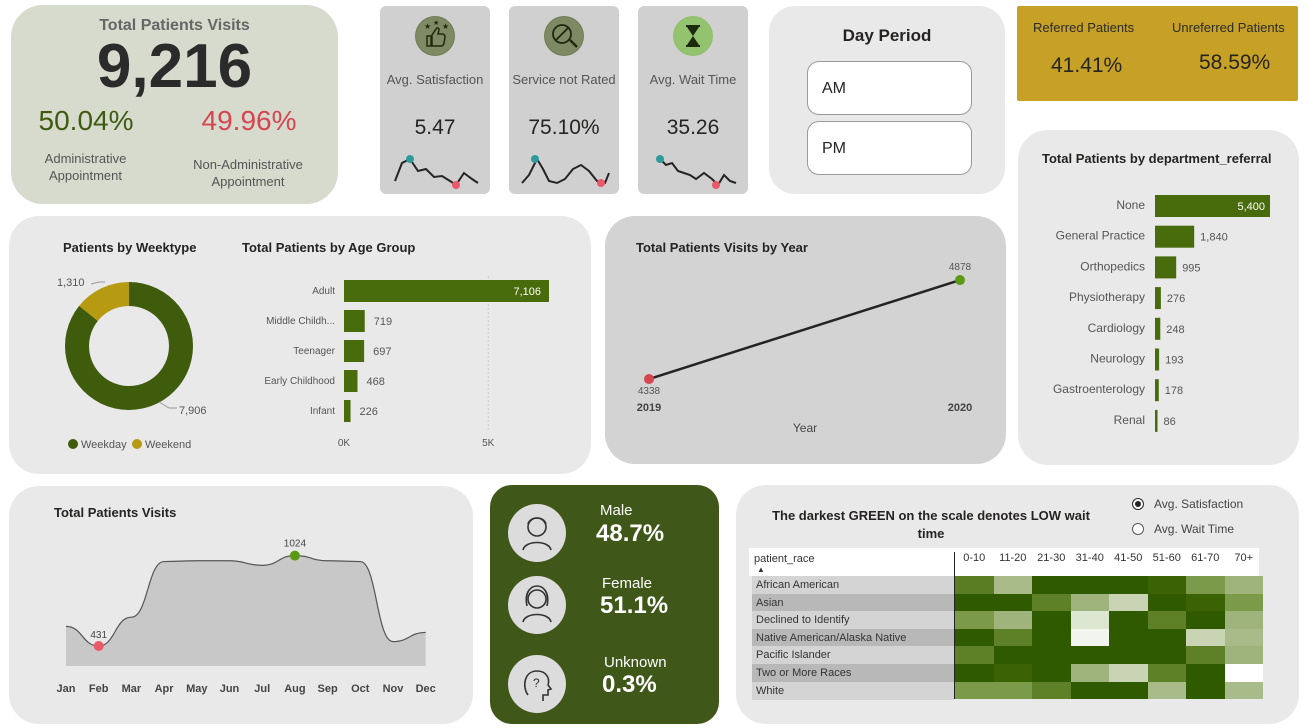  I want to click on pm-option: PM, so click(889, 148).